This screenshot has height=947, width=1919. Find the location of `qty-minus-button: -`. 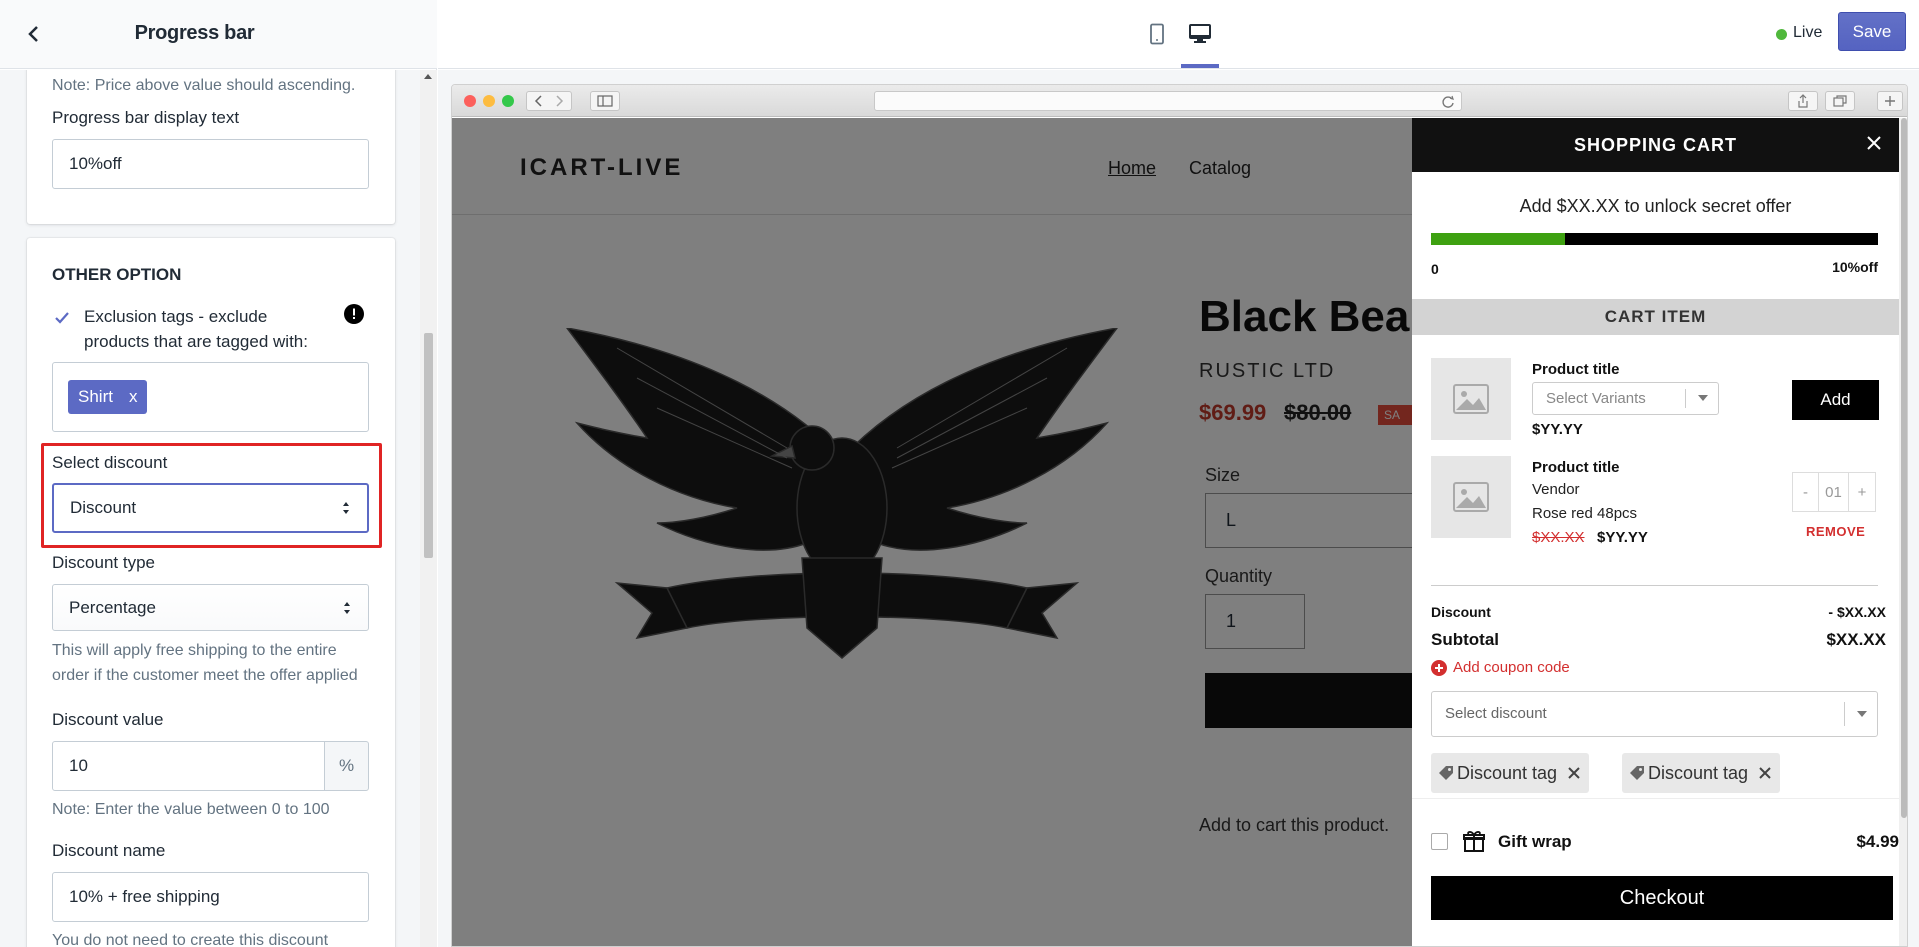

qty-minus-button: - is located at coordinates (1806, 492).